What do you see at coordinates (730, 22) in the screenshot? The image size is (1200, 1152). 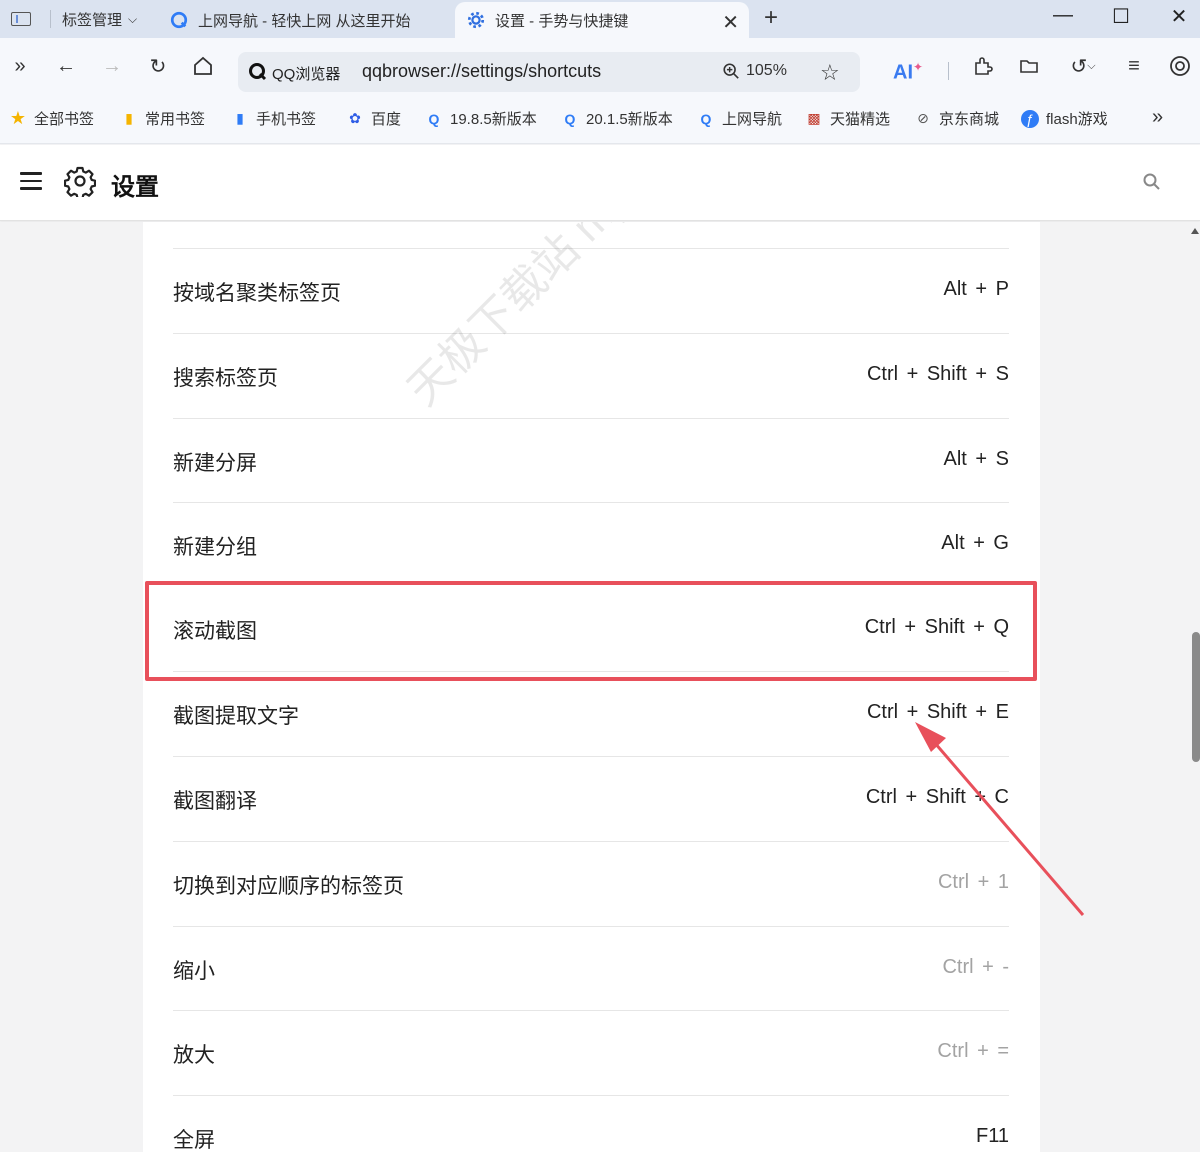 I see `close-tab-icon: ✕` at bounding box center [730, 22].